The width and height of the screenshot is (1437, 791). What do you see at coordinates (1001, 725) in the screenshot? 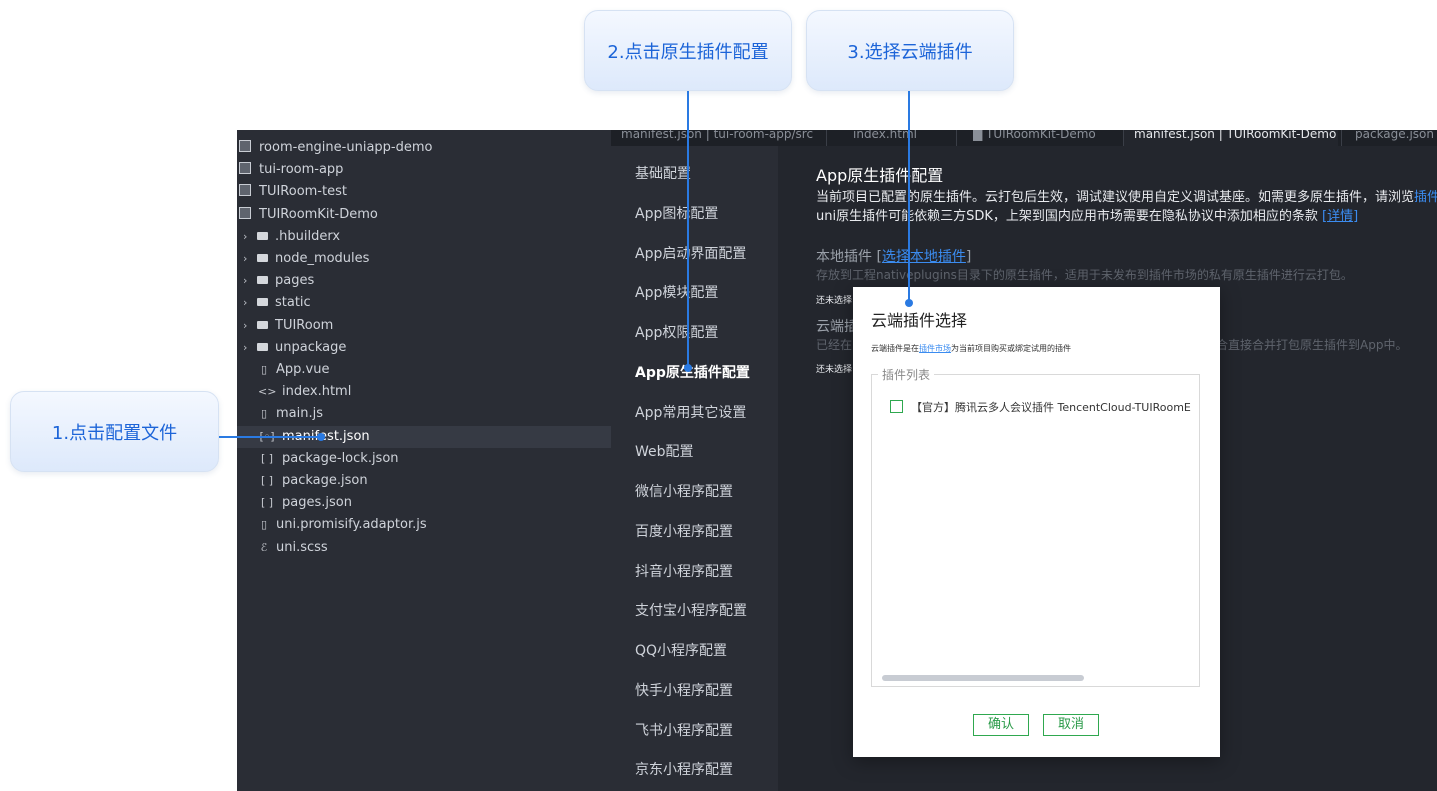
I see `confirm-button: 确认` at bounding box center [1001, 725].